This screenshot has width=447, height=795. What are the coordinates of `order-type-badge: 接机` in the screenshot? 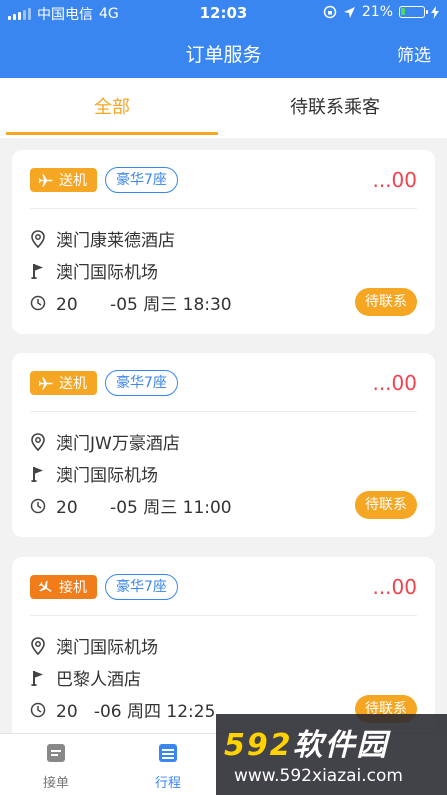 It's located at (63, 587).